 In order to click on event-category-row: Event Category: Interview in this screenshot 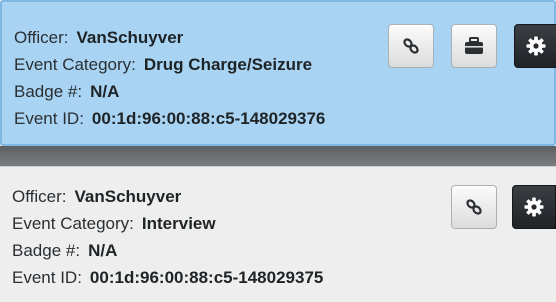, I will do `click(167, 223)`.